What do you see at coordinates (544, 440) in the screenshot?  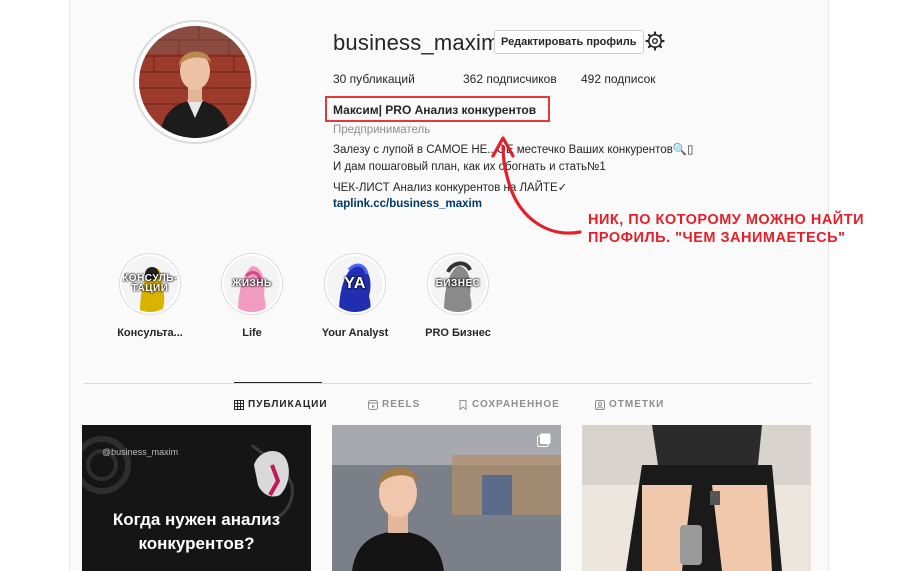 I see `multiple-photos-icon` at bounding box center [544, 440].